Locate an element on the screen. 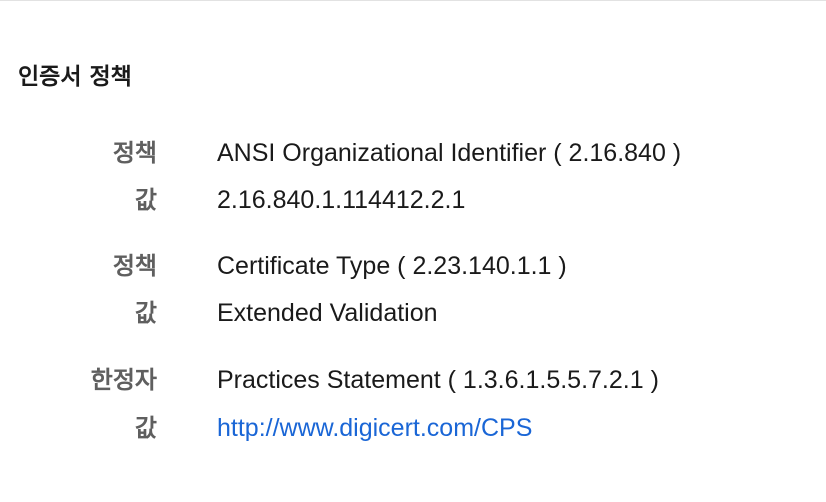  cps-link: http://www.digicert.com/CPS is located at coordinates (374, 428).